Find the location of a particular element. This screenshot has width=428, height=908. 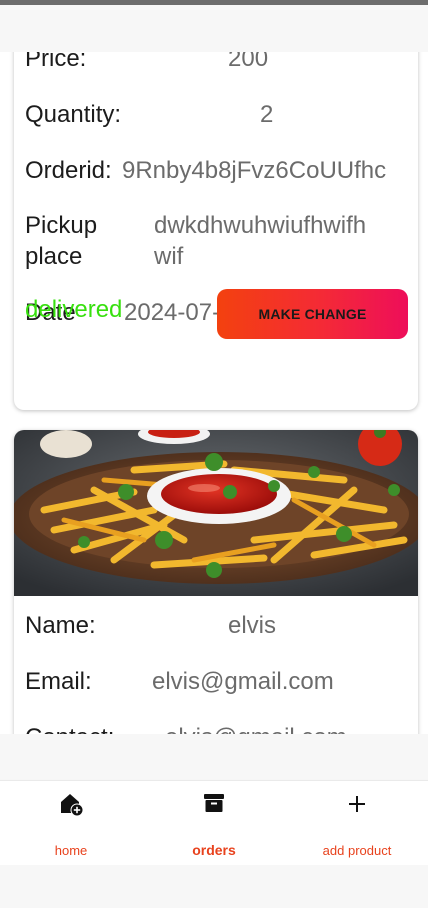

make-change-button: MAKE CHANGE is located at coordinates (312, 314).